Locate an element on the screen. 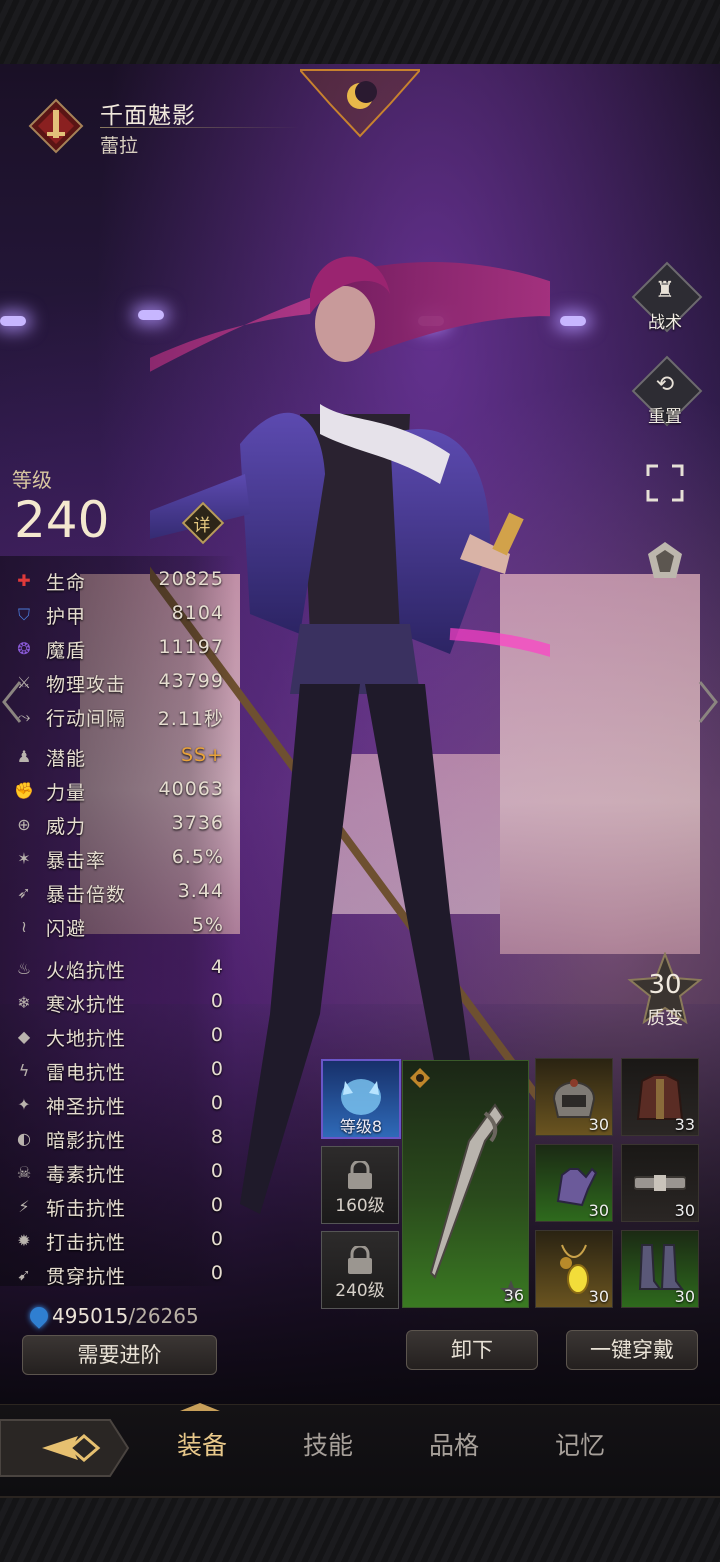 This screenshot has height=1562, width=720. outfit-icon is located at coordinates (665, 560).